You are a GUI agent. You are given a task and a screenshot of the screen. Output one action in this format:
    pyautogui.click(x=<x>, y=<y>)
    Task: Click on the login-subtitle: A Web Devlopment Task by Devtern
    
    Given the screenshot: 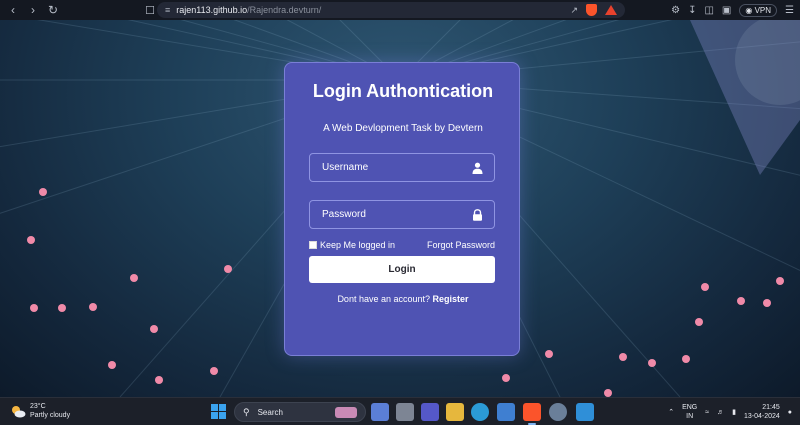 What is the action you would take?
    pyautogui.click(x=403, y=128)
    